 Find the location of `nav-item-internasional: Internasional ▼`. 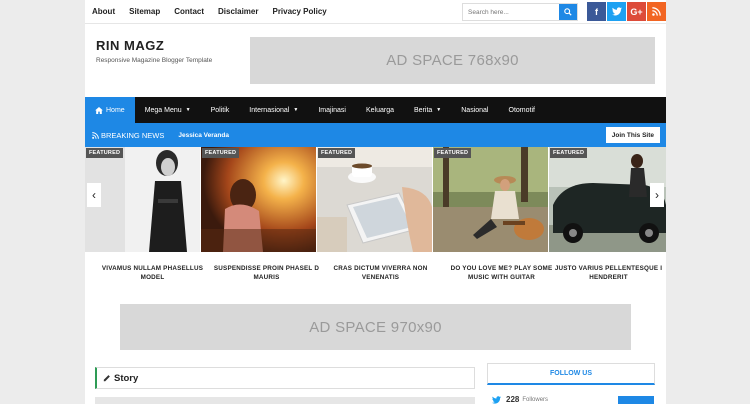

nav-item-internasional: Internasional ▼ is located at coordinates (273, 110).